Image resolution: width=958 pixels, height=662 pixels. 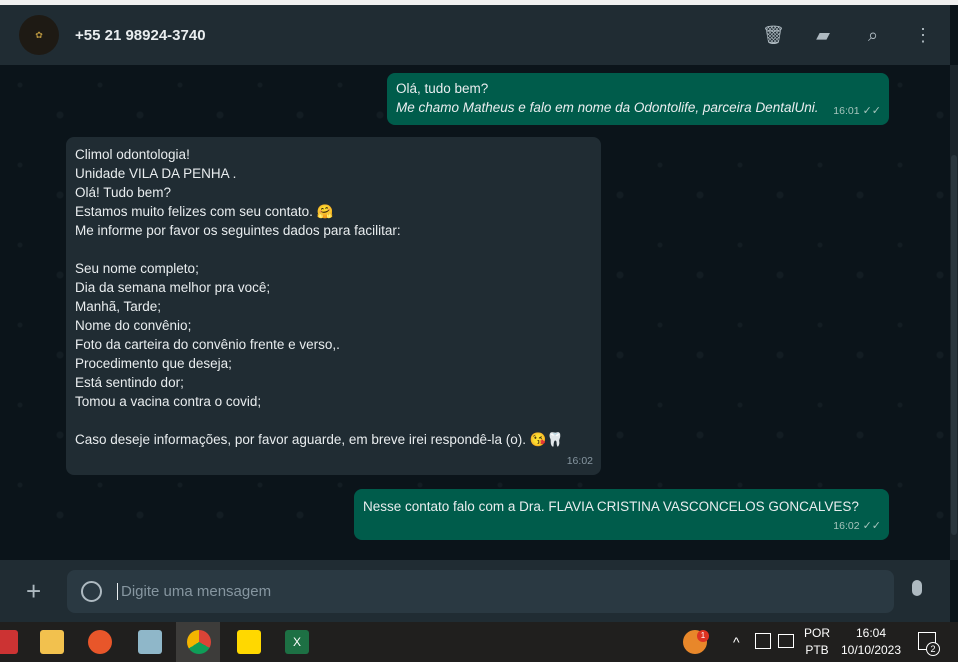 I want to click on message-placeholder: Digite uma mensagem, so click(x=194, y=591).